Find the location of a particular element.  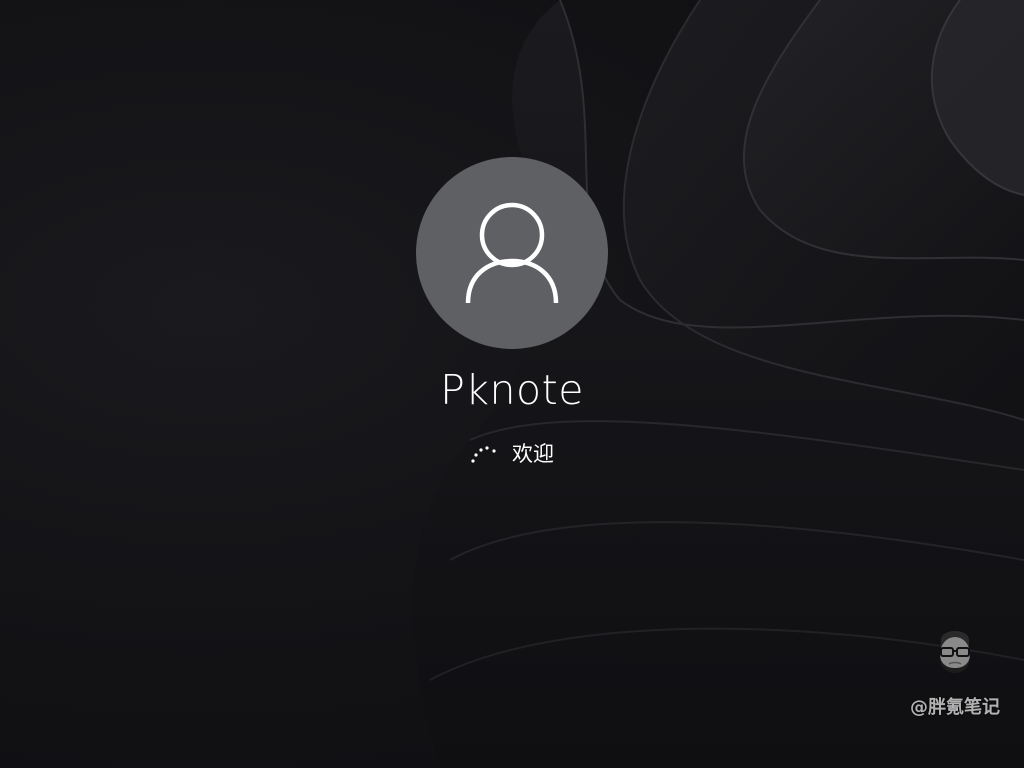

bearded-face-logo is located at coordinates (955, 652).